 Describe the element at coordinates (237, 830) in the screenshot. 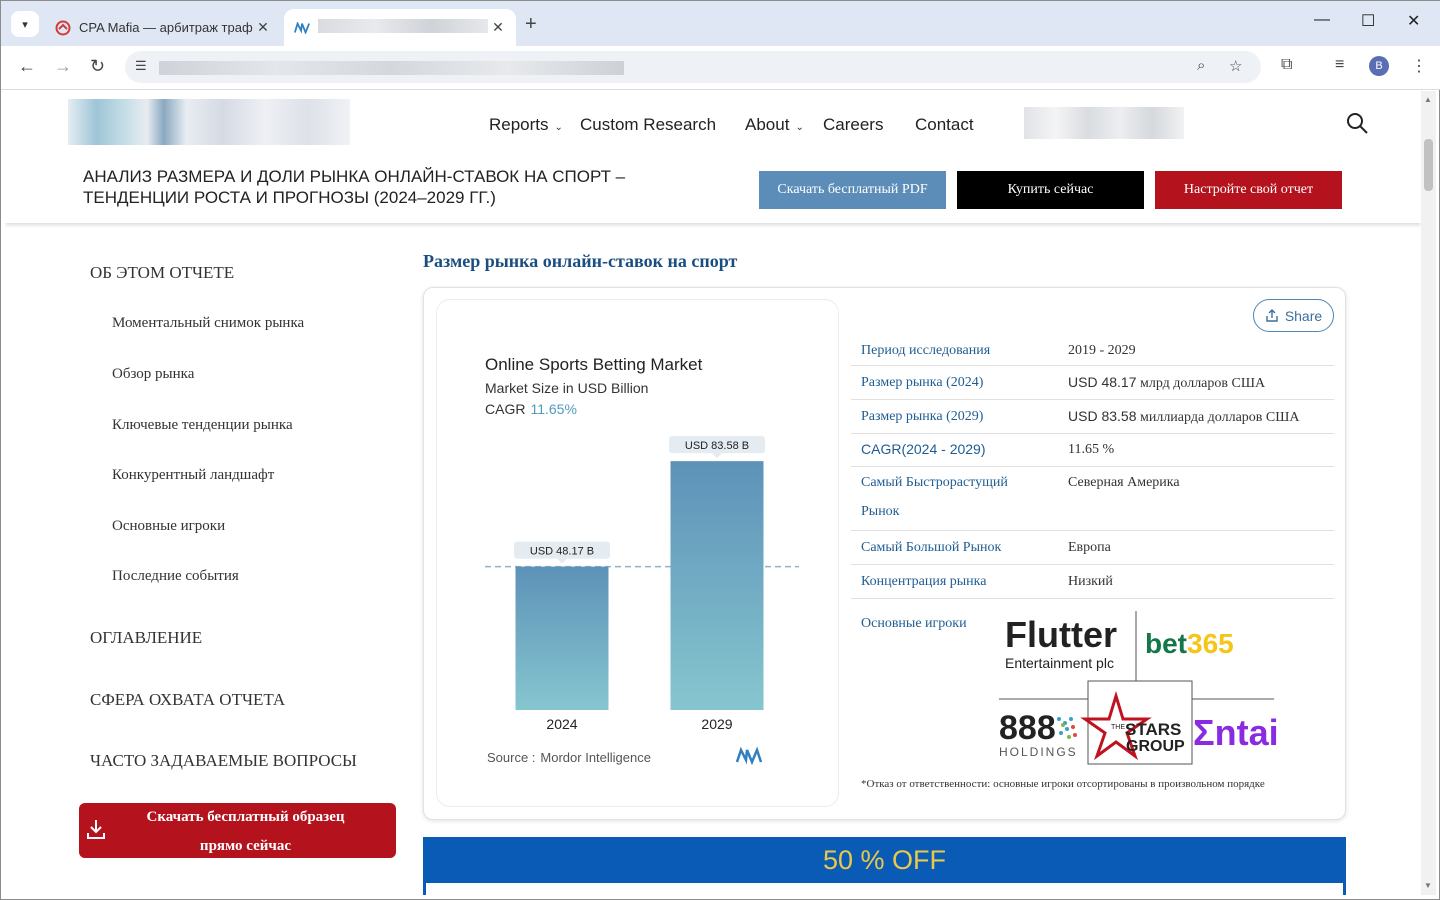

I see `download-sample-button: Скачать бесплатный образец прямо сейчас` at that location.